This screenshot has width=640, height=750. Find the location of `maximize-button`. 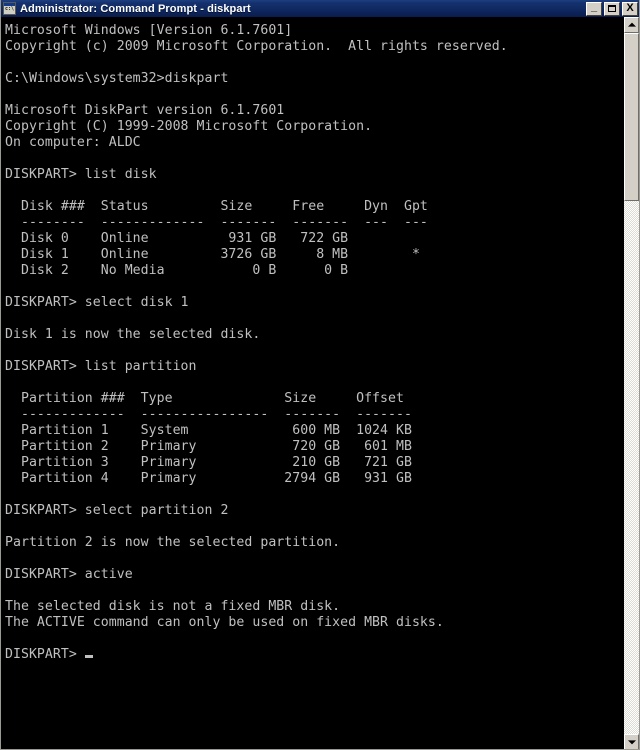

maximize-button is located at coordinates (612, 8).